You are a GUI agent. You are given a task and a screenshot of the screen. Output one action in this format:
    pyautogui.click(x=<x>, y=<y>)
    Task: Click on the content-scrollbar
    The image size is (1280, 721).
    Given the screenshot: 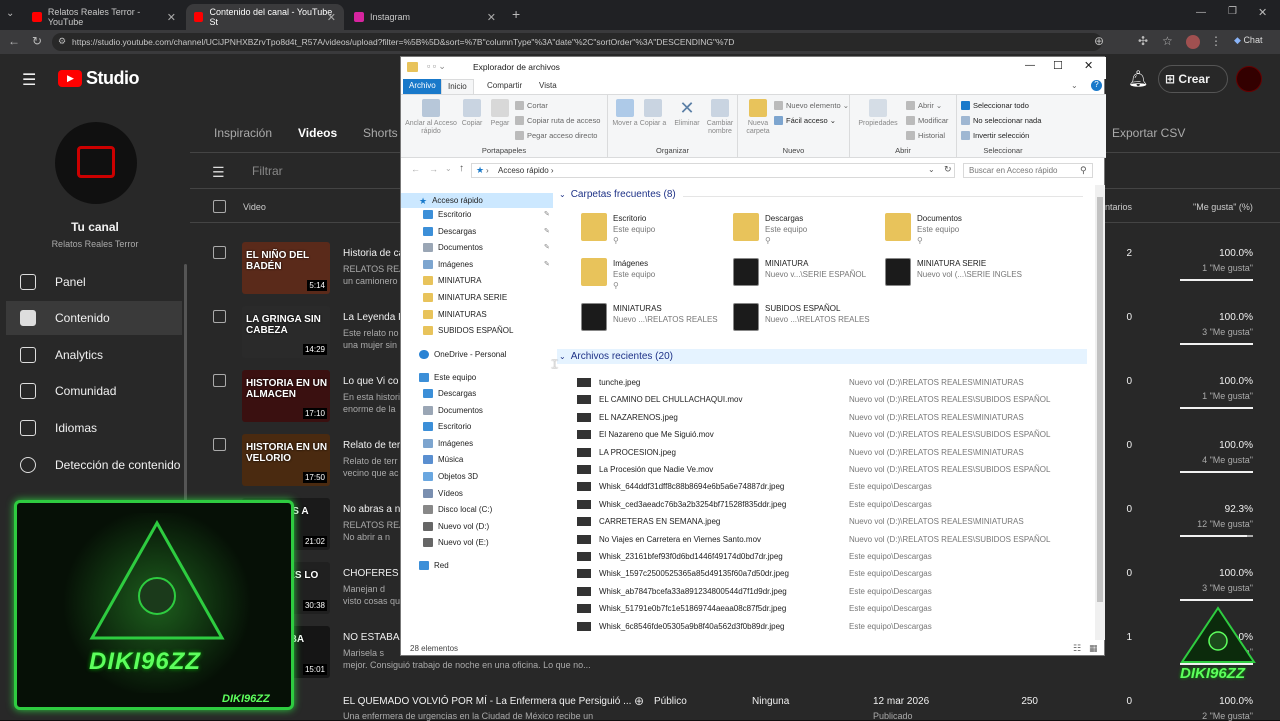 What is the action you would take?
    pyautogui.click(x=1100, y=412)
    